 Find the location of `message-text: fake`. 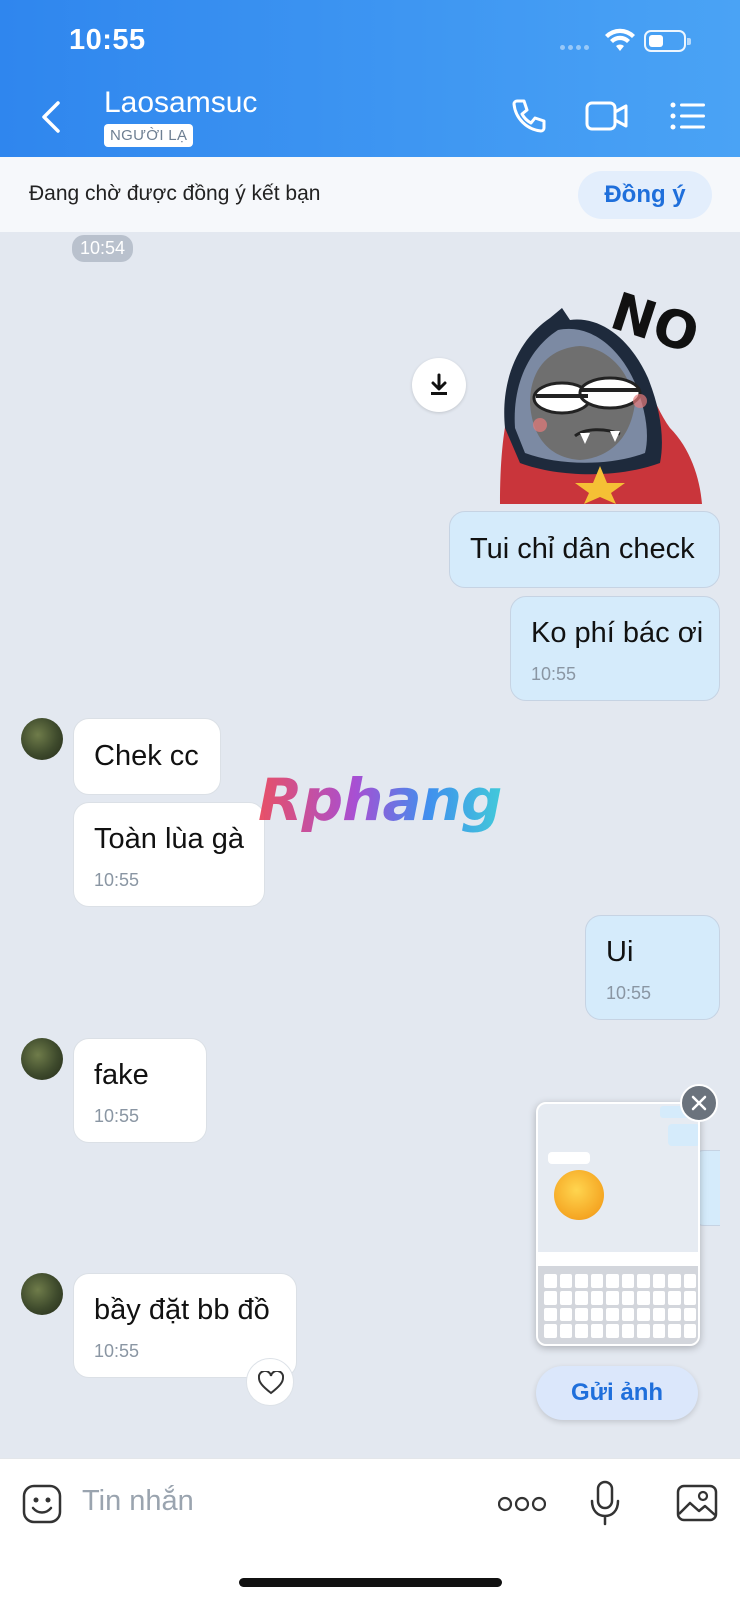

message-text: fake is located at coordinates (121, 1075).